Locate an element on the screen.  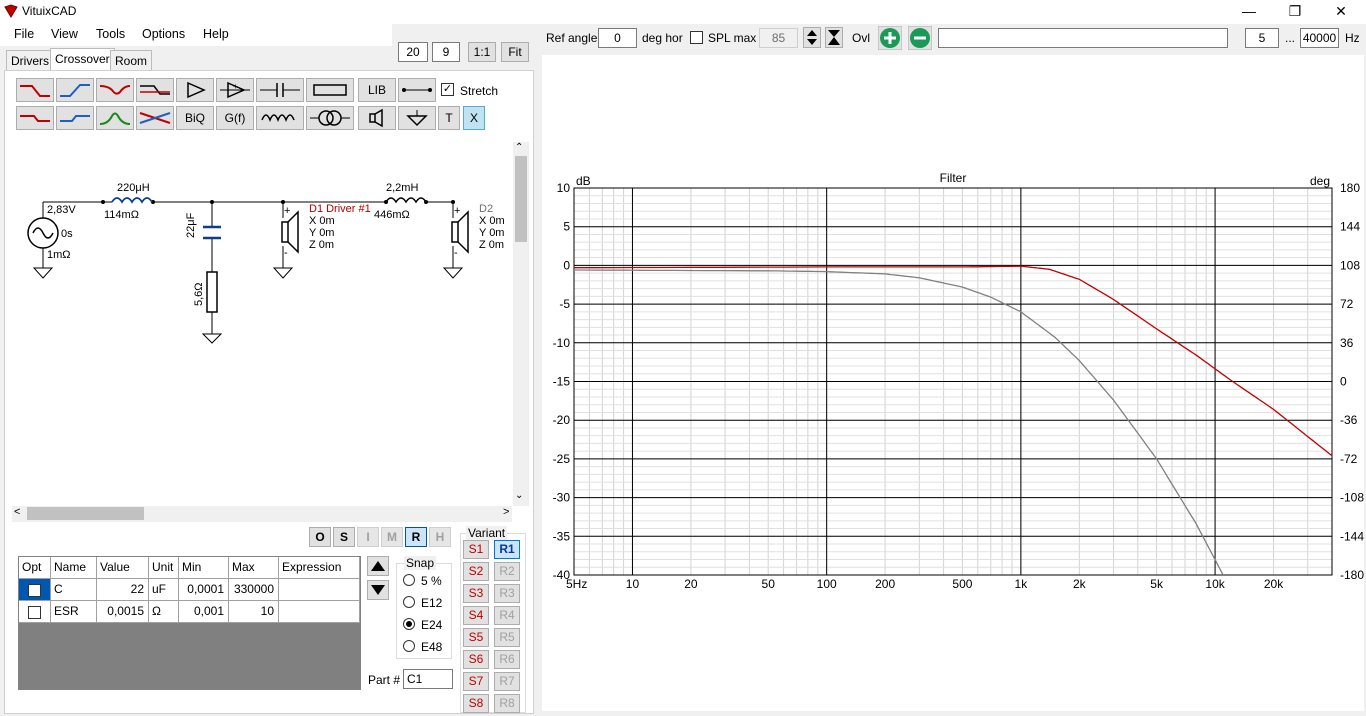
variant-r4-button: R4 is located at coordinates (507, 615).